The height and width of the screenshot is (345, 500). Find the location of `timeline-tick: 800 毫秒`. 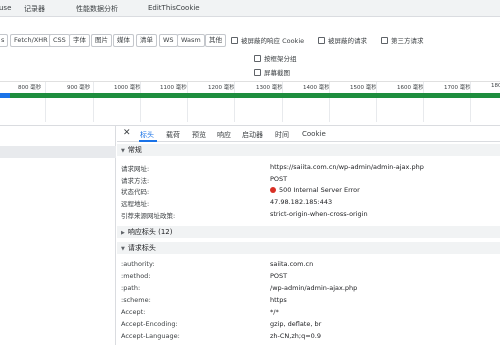

timeline-tick: 800 毫秒 is located at coordinates (30, 88).